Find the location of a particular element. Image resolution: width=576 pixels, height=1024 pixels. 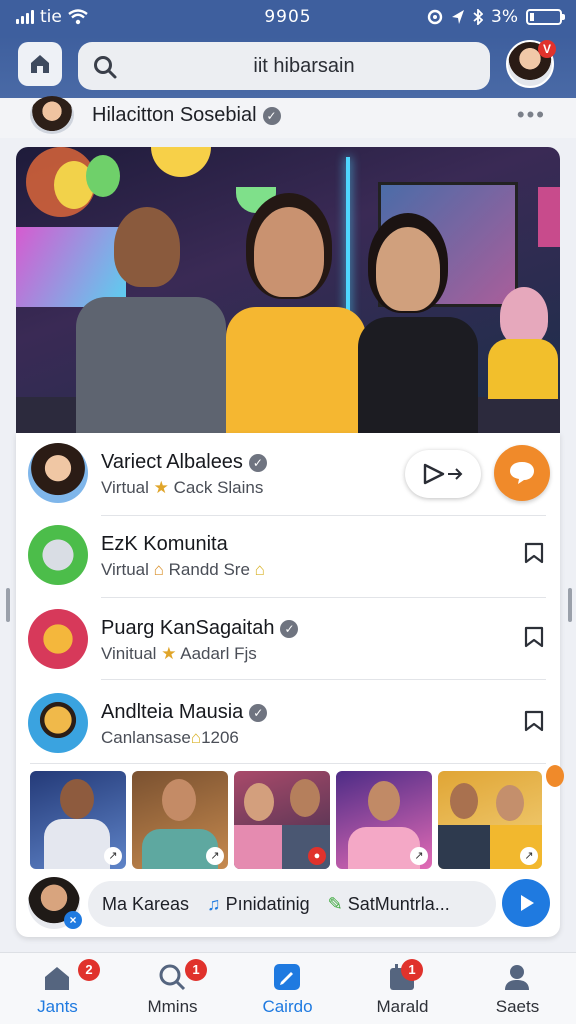

alarm-icon is located at coordinates (435, 17).